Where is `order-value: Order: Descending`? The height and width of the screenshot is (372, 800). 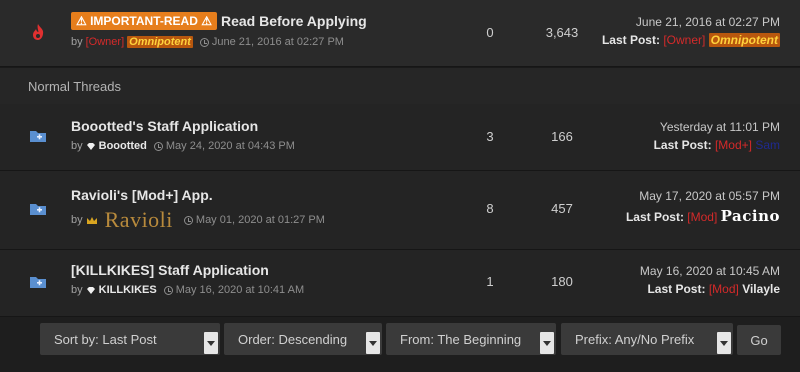
order-value: Order: Descending is located at coordinates (293, 339).